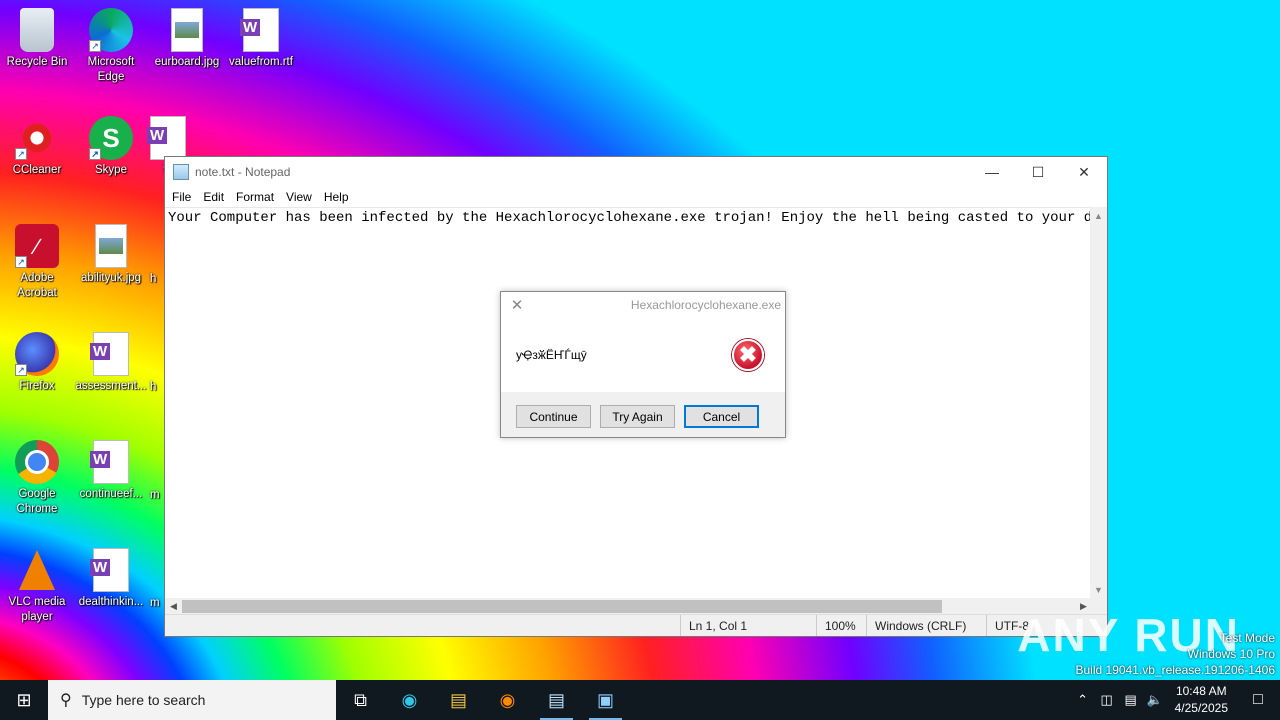 This screenshot has height=720, width=1280. I want to click on taskbar-notepad: ▤, so click(556, 700).